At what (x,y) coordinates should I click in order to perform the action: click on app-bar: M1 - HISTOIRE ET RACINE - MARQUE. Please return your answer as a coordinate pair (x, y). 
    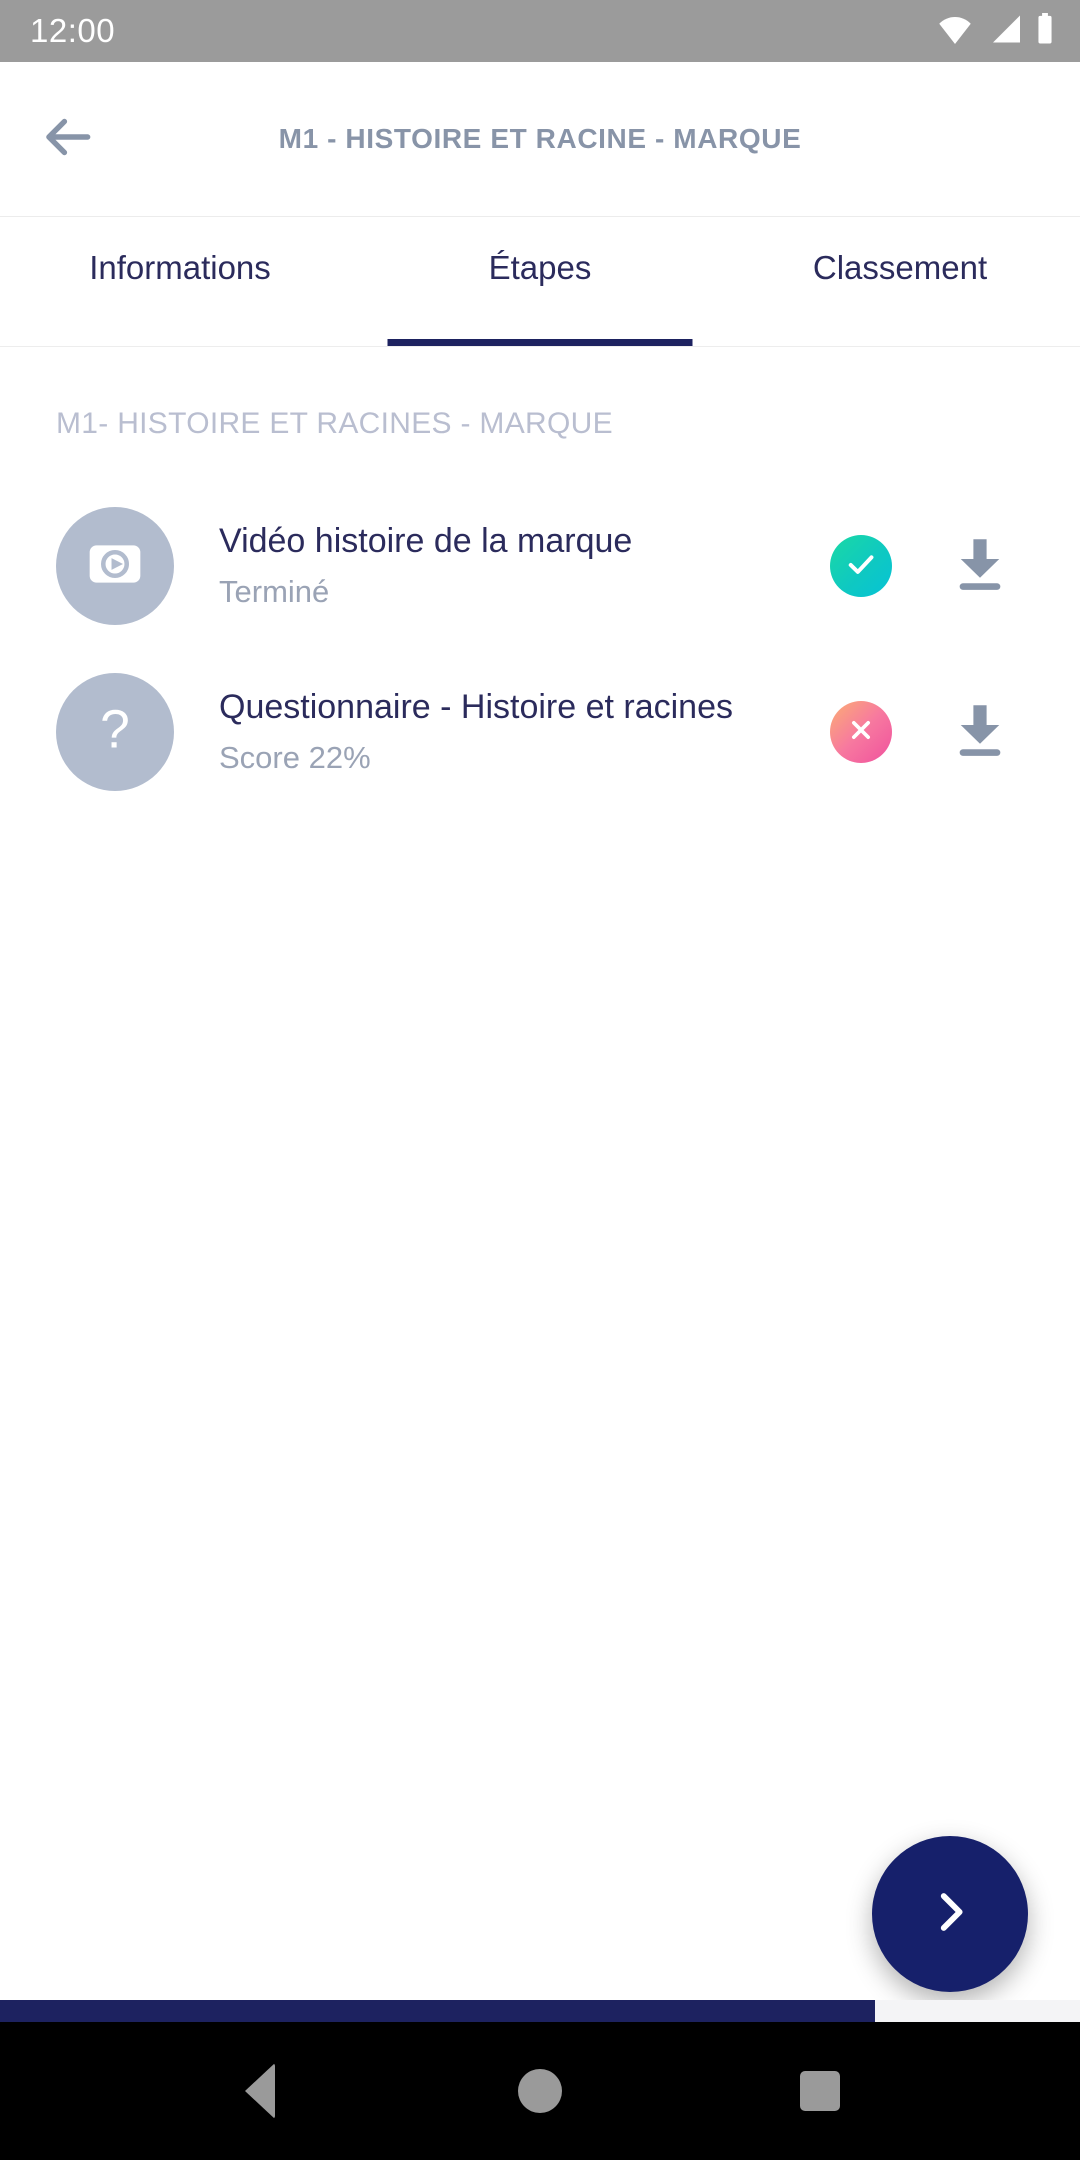
    Looking at the image, I should click on (540, 139).